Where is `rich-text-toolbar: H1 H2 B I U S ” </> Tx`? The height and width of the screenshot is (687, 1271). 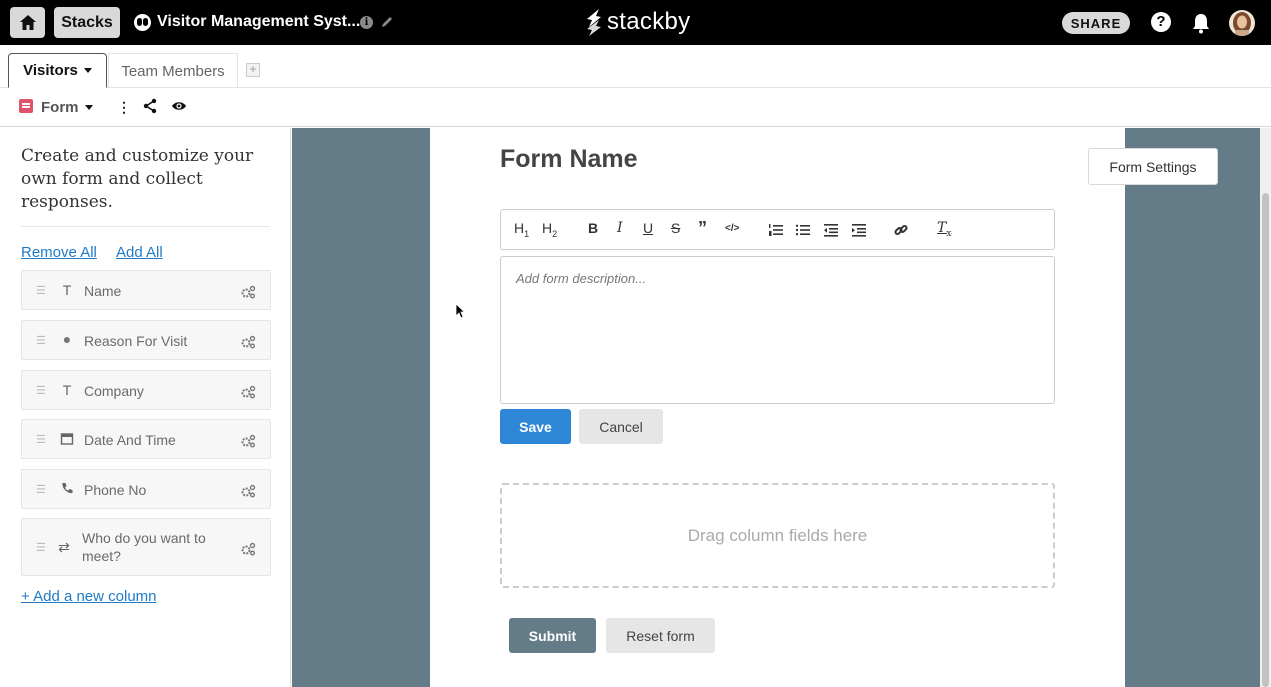
rich-text-toolbar: H1 H2 B I U S ” </> Tx is located at coordinates (777, 229).